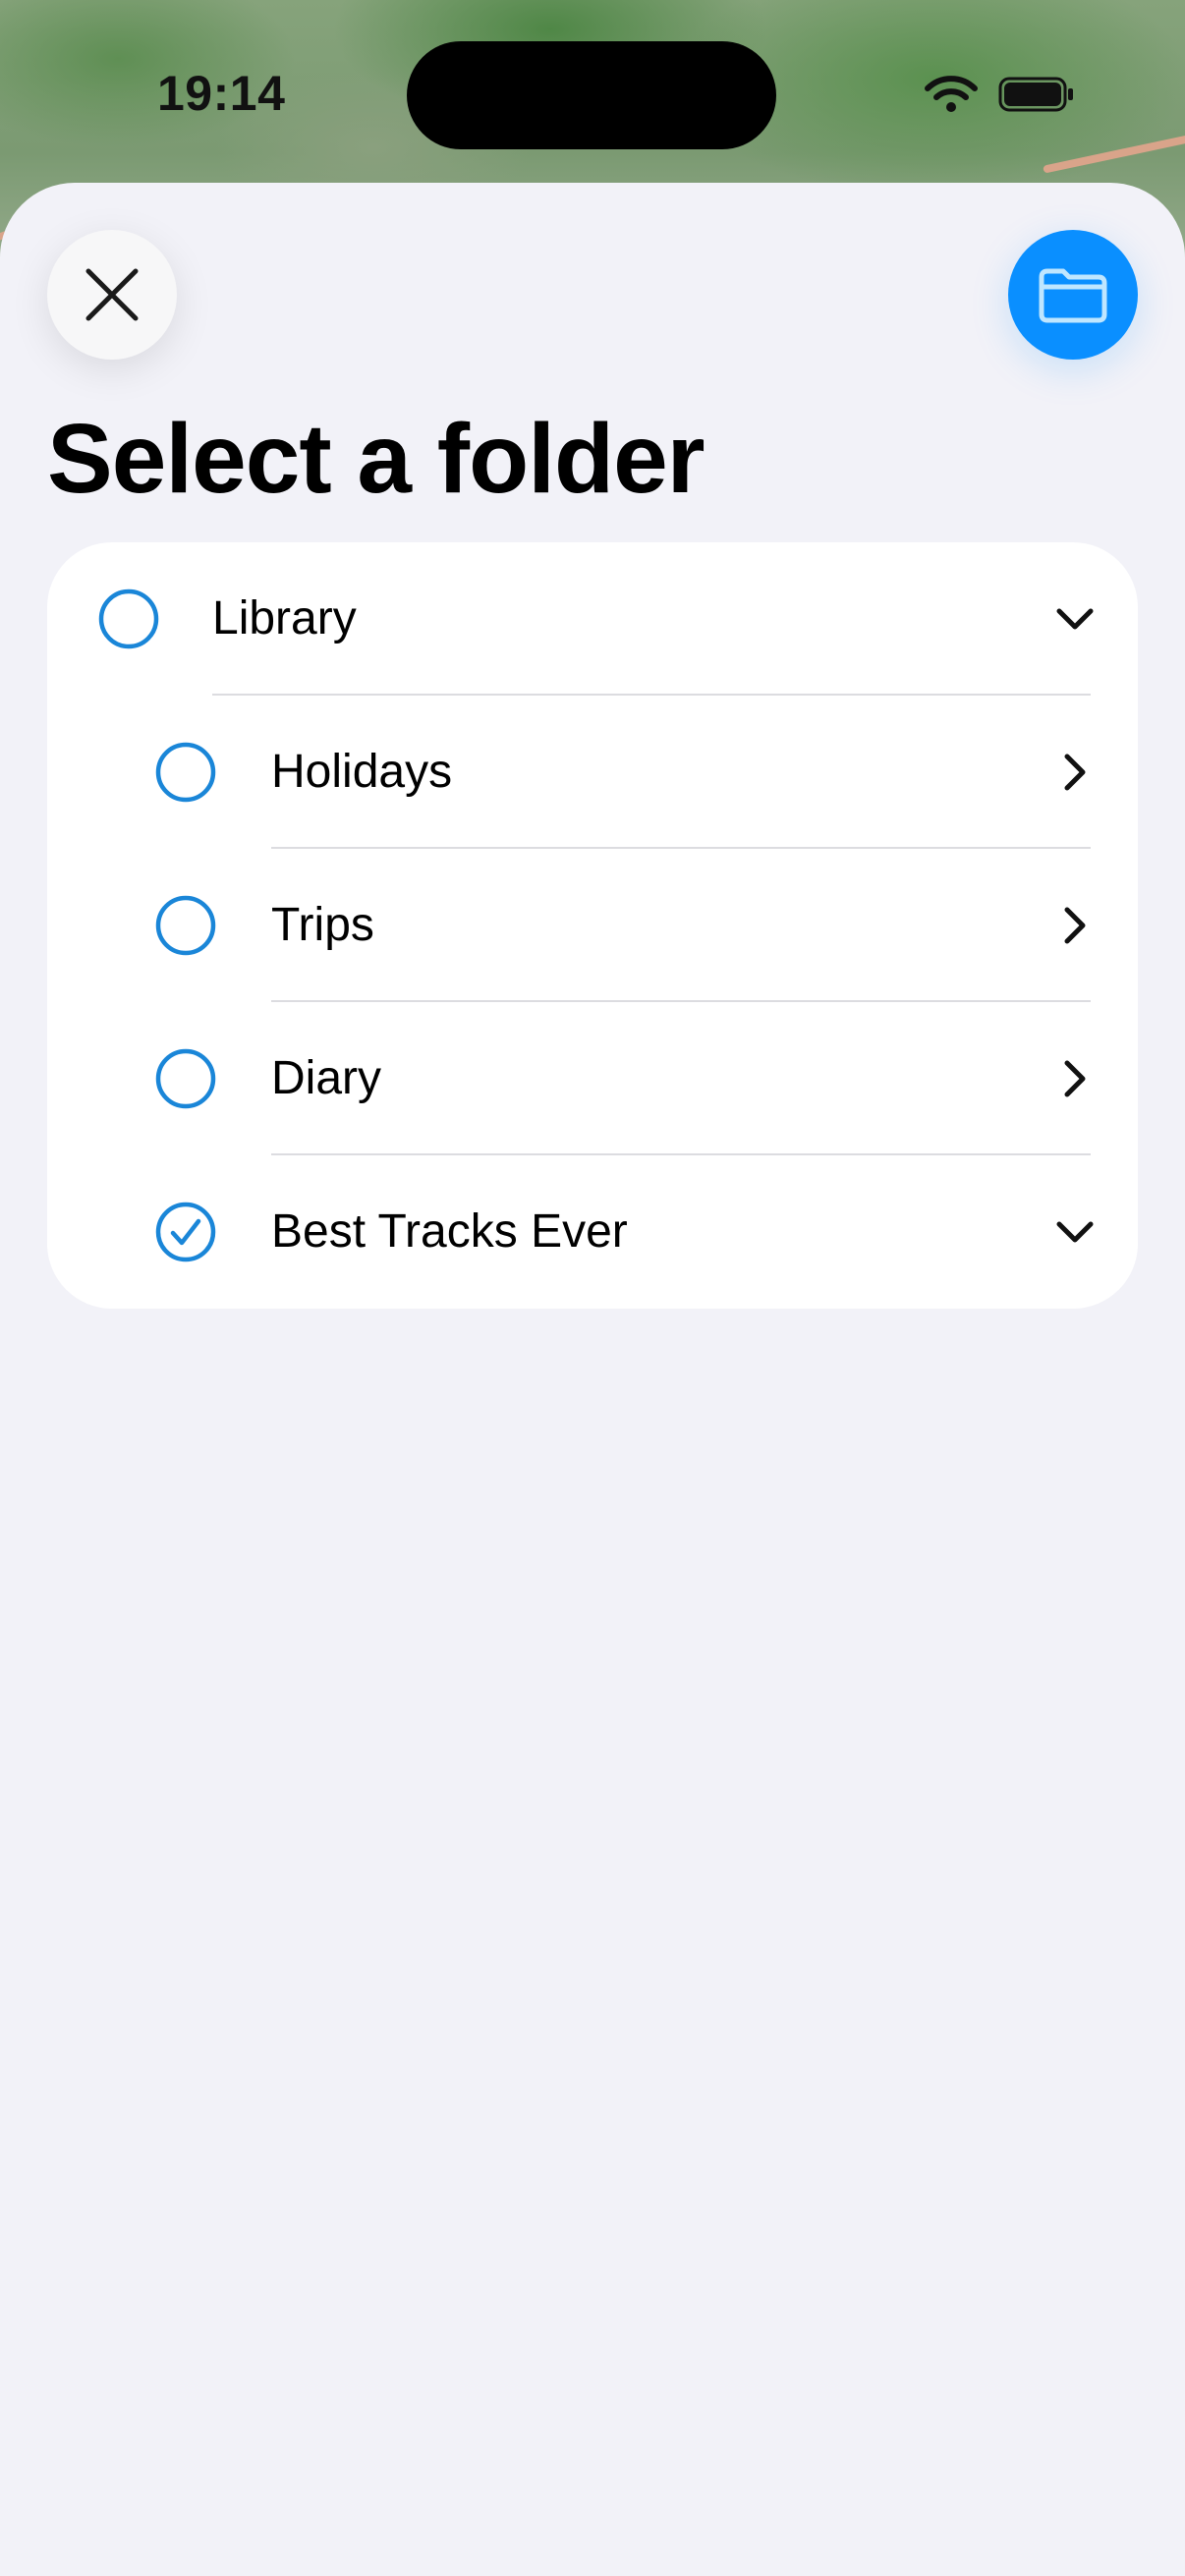  I want to click on folder-label: Library, so click(285, 618).